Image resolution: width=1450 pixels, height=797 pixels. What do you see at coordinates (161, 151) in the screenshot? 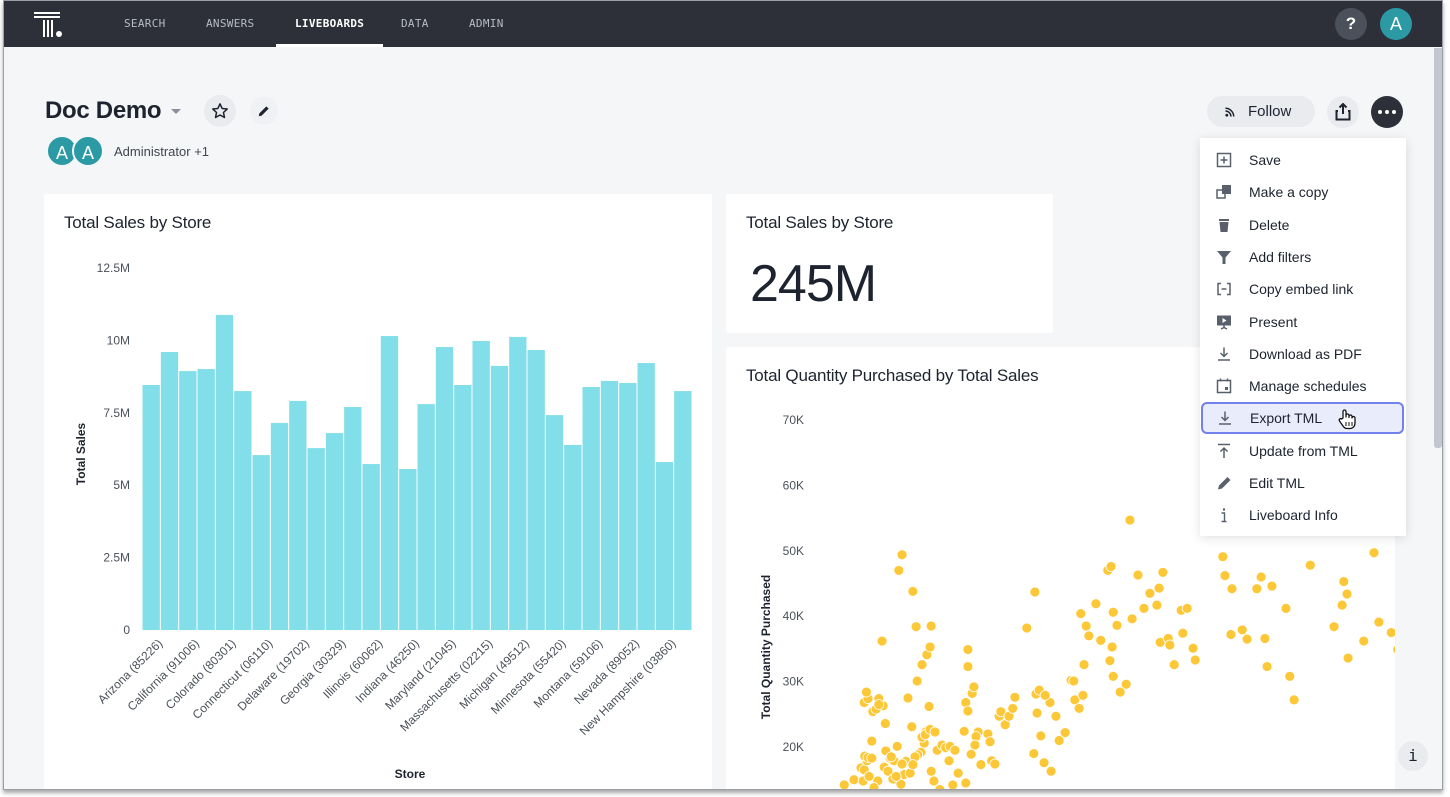
I see `owners-label: Administrator +1` at bounding box center [161, 151].